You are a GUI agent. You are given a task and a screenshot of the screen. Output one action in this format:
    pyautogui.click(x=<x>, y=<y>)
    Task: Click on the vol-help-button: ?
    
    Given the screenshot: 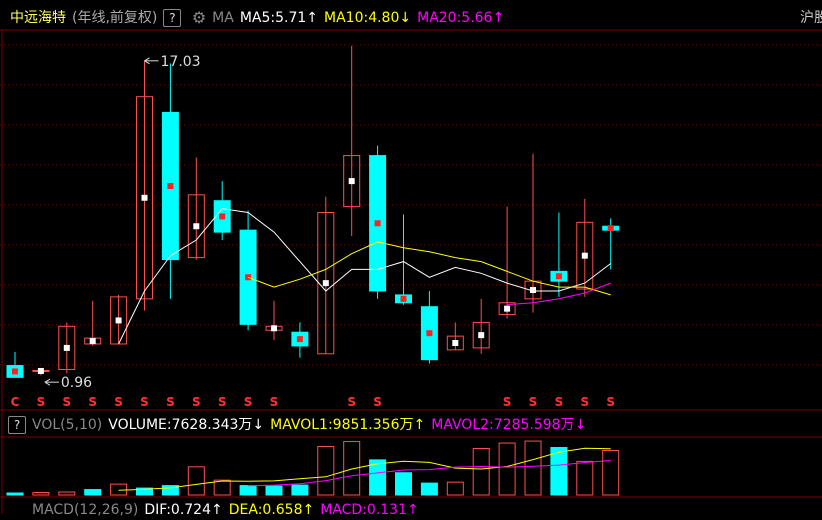 What is the action you would take?
    pyautogui.click(x=17, y=425)
    